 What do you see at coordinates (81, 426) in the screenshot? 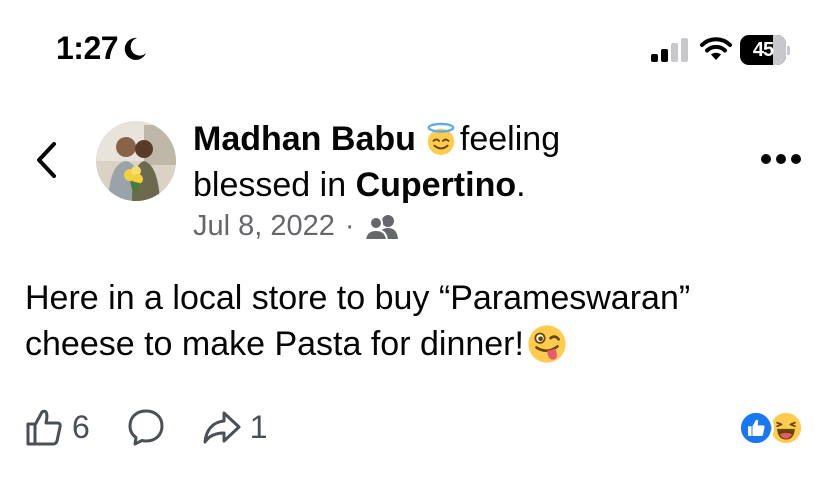
I see `like-count: 6` at bounding box center [81, 426].